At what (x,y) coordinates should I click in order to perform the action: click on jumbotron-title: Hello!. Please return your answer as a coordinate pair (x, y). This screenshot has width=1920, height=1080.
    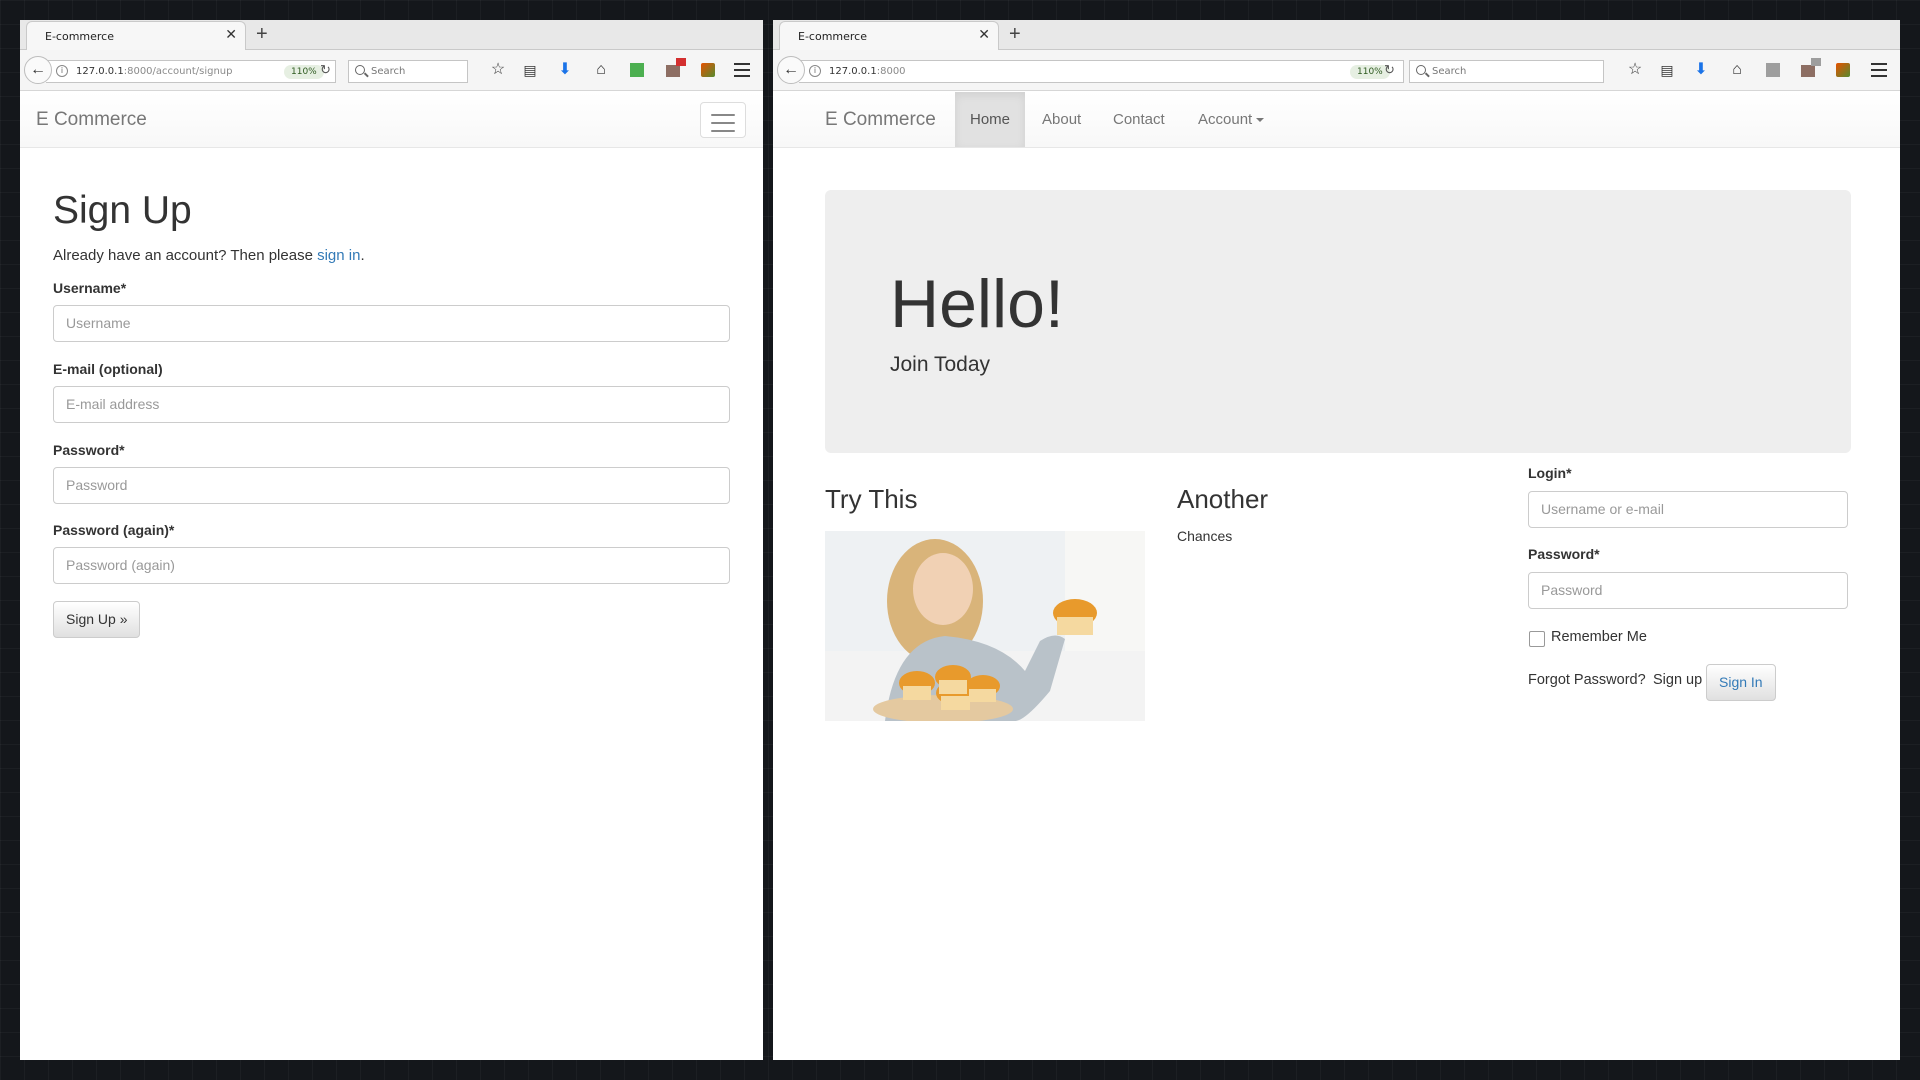
    Looking at the image, I should click on (977, 304).